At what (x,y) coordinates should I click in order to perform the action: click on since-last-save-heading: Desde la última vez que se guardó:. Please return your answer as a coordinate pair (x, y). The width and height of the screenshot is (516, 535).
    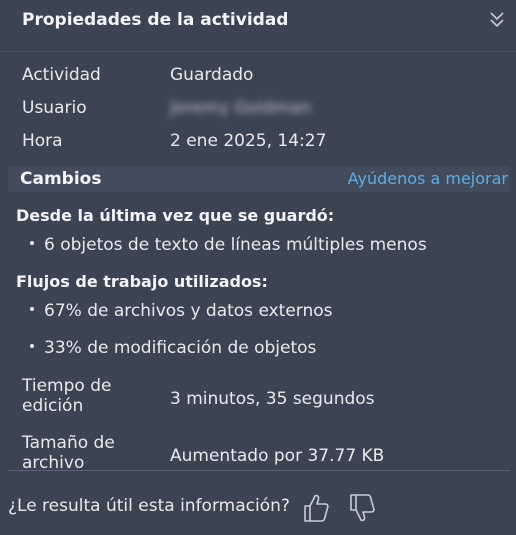
    Looking at the image, I should click on (175, 215).